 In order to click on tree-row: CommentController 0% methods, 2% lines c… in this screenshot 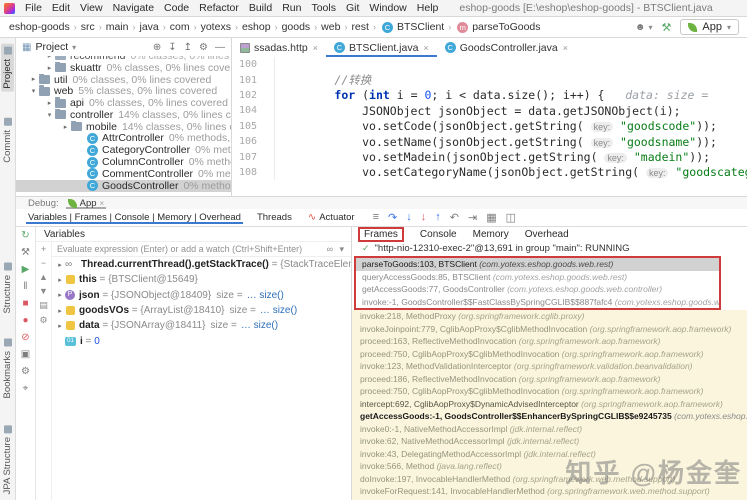, I will do `click(123, 174)`.